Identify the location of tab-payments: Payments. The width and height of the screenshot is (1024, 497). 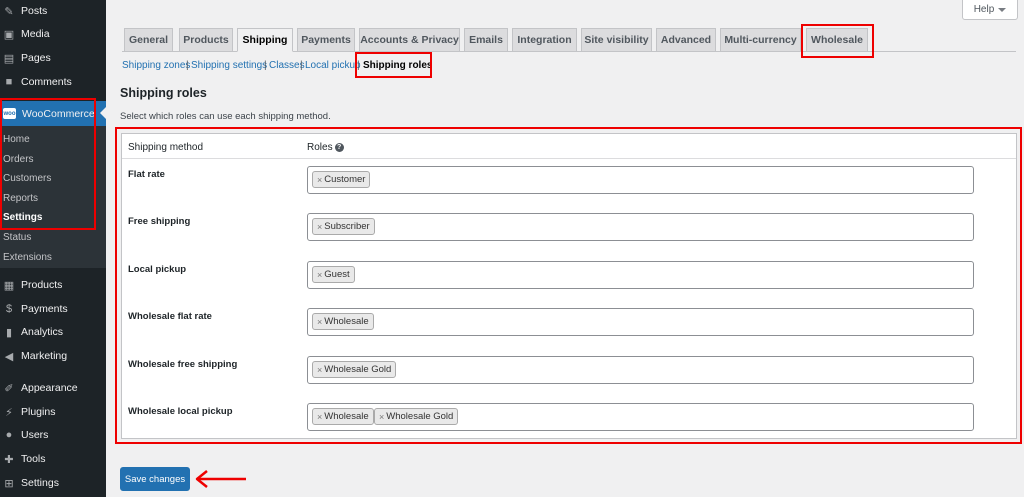
(326, 40).